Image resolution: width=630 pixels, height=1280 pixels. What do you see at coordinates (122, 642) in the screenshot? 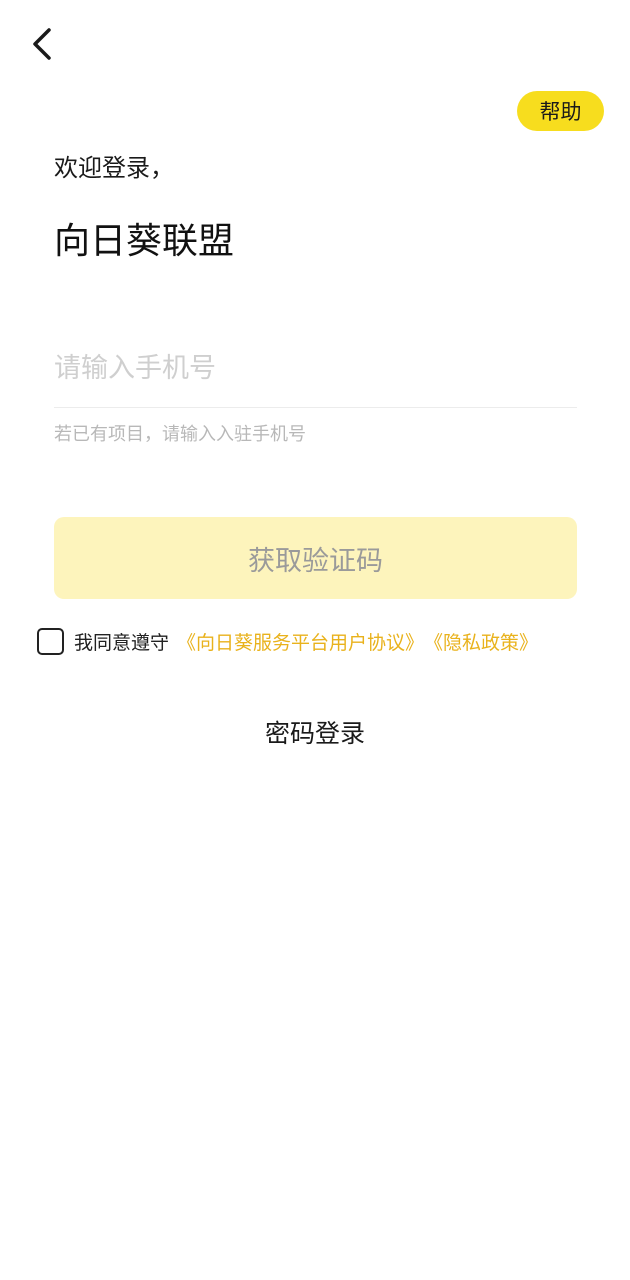
I see `agree-prefix-text: 我同意遵守` at bounding box center [122, 642].